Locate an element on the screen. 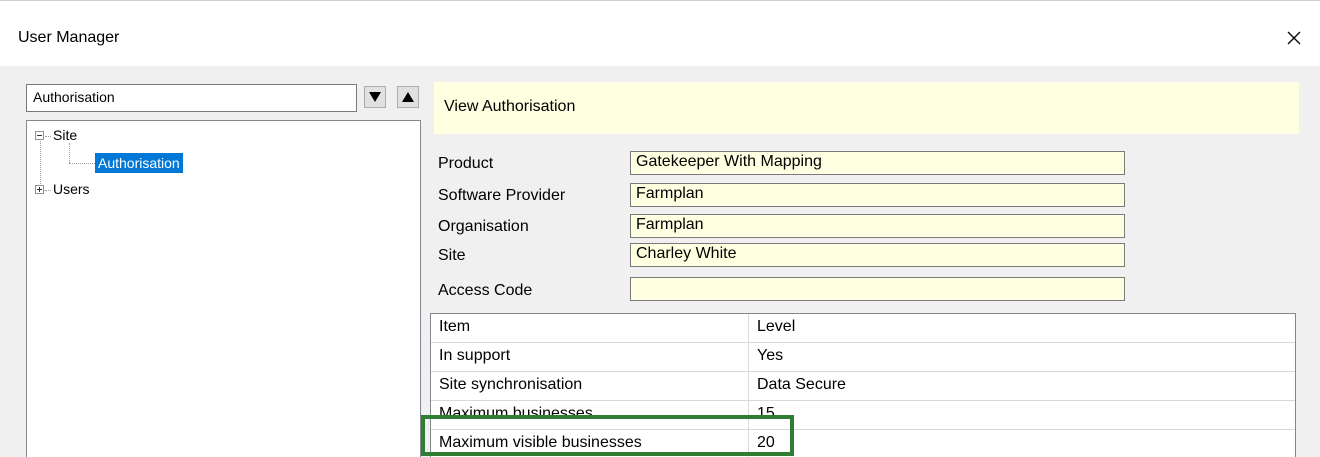 The height and width of the screenshot is (457, 1320). software-provider-label: Software Provider is located at coordinates (502, 195).